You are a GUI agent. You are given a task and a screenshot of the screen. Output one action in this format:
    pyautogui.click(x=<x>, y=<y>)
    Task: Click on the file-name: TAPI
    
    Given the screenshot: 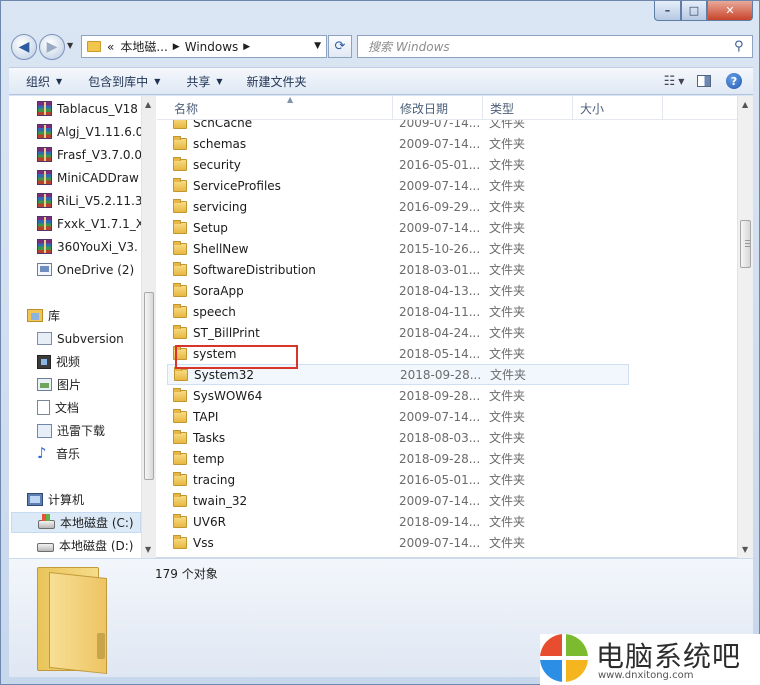 What is the action you would take?
    pyautogui.click(x=206, y=416)
    